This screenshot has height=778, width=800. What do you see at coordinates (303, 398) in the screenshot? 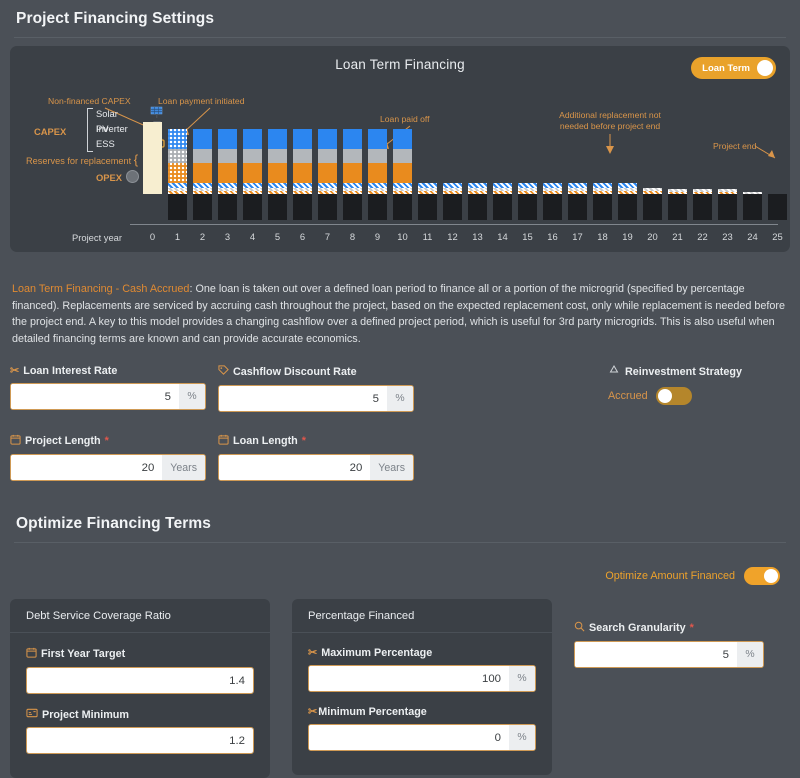
I see `cashflow-discount-rate-input: 5` at bounding box center [303, 398].